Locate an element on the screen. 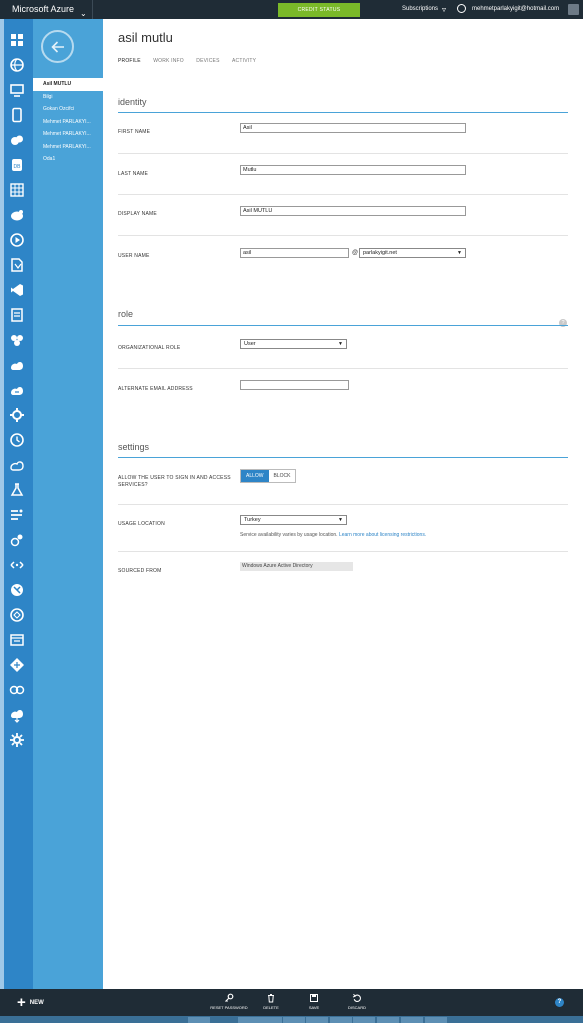 This screenshot has height=1023, width=583. brand-menu: Microsoft Azure ⌄ is located at coordinates (46, 9).